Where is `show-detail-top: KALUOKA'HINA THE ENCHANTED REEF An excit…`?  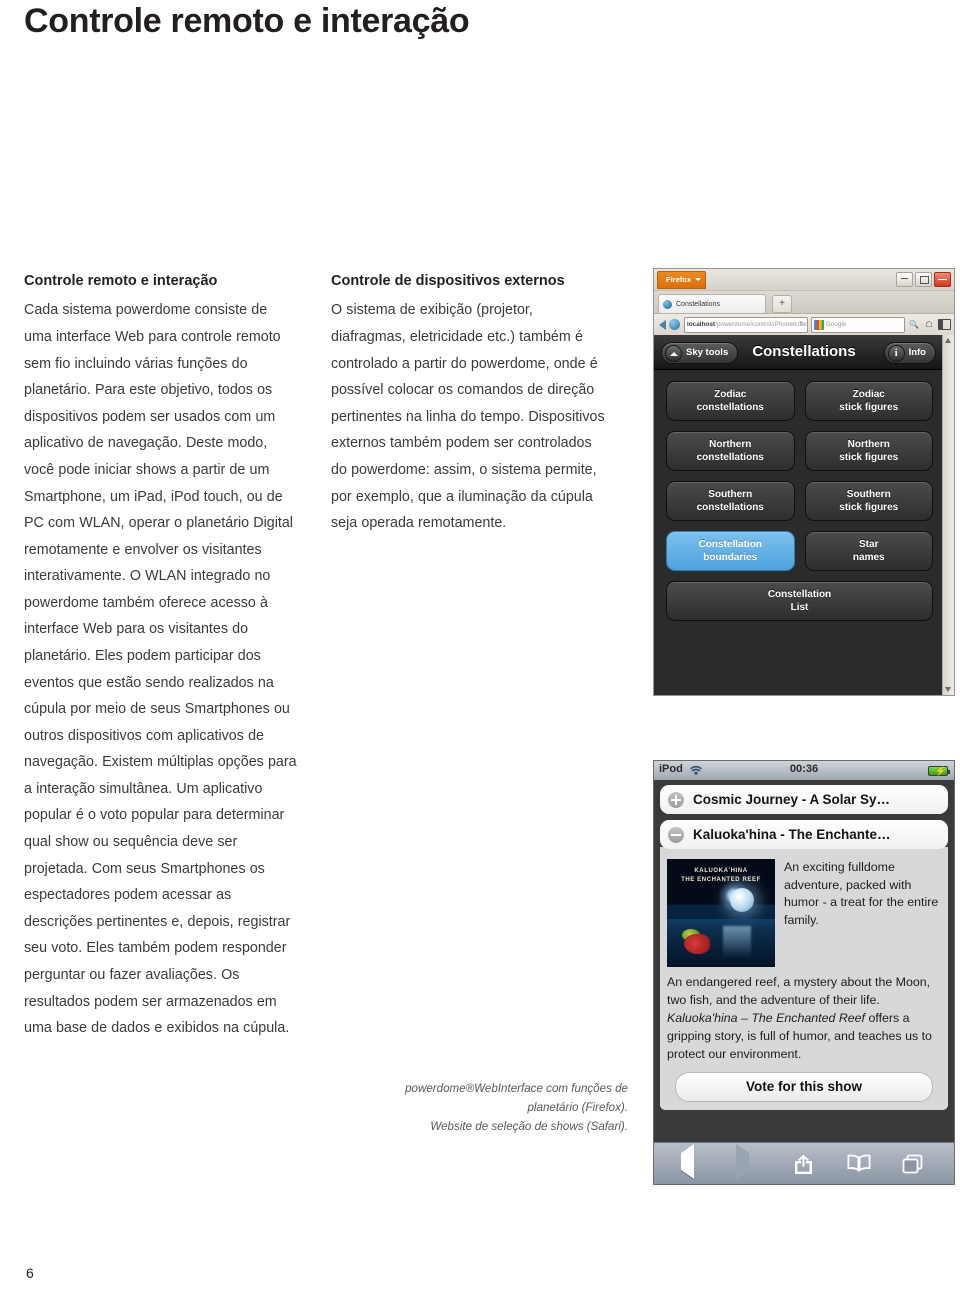 show-detail-top: KALUOKA'HINA THE ENCHANTED REEF An excit… is located at coordinates (804, 913).